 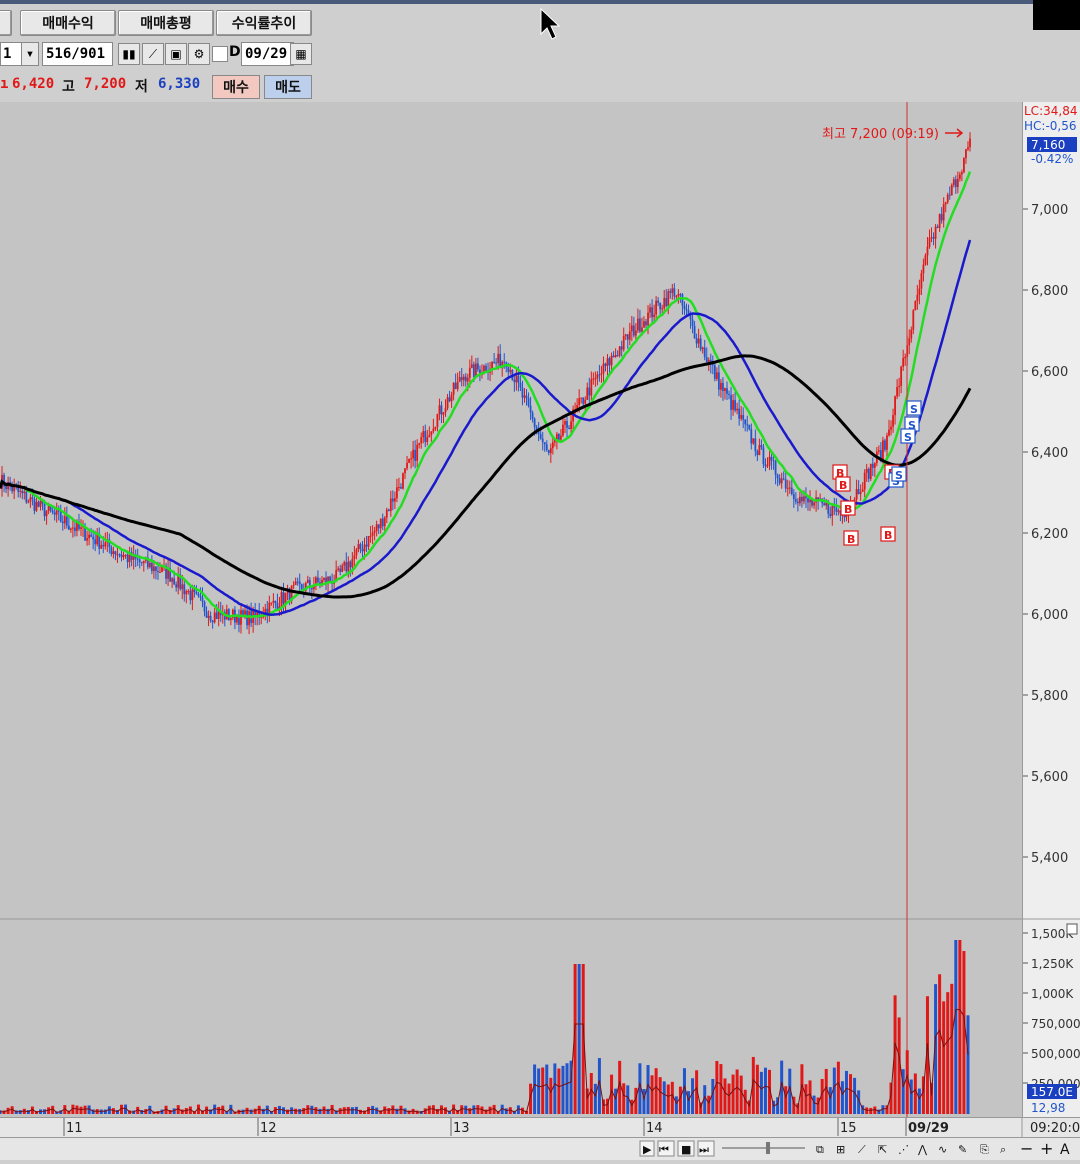 What do you see at coordinates (176, 54) in the screenshot?
I see `save-icon: ▣` at bounding box center [176, 54].